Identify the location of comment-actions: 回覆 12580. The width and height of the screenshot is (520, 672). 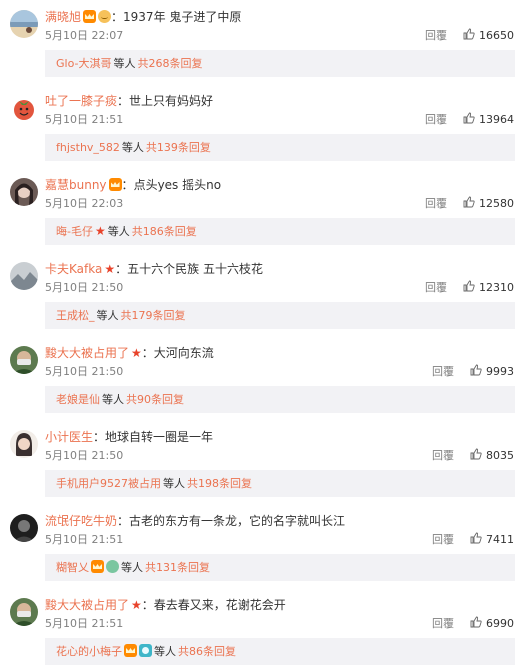
(469, 204).